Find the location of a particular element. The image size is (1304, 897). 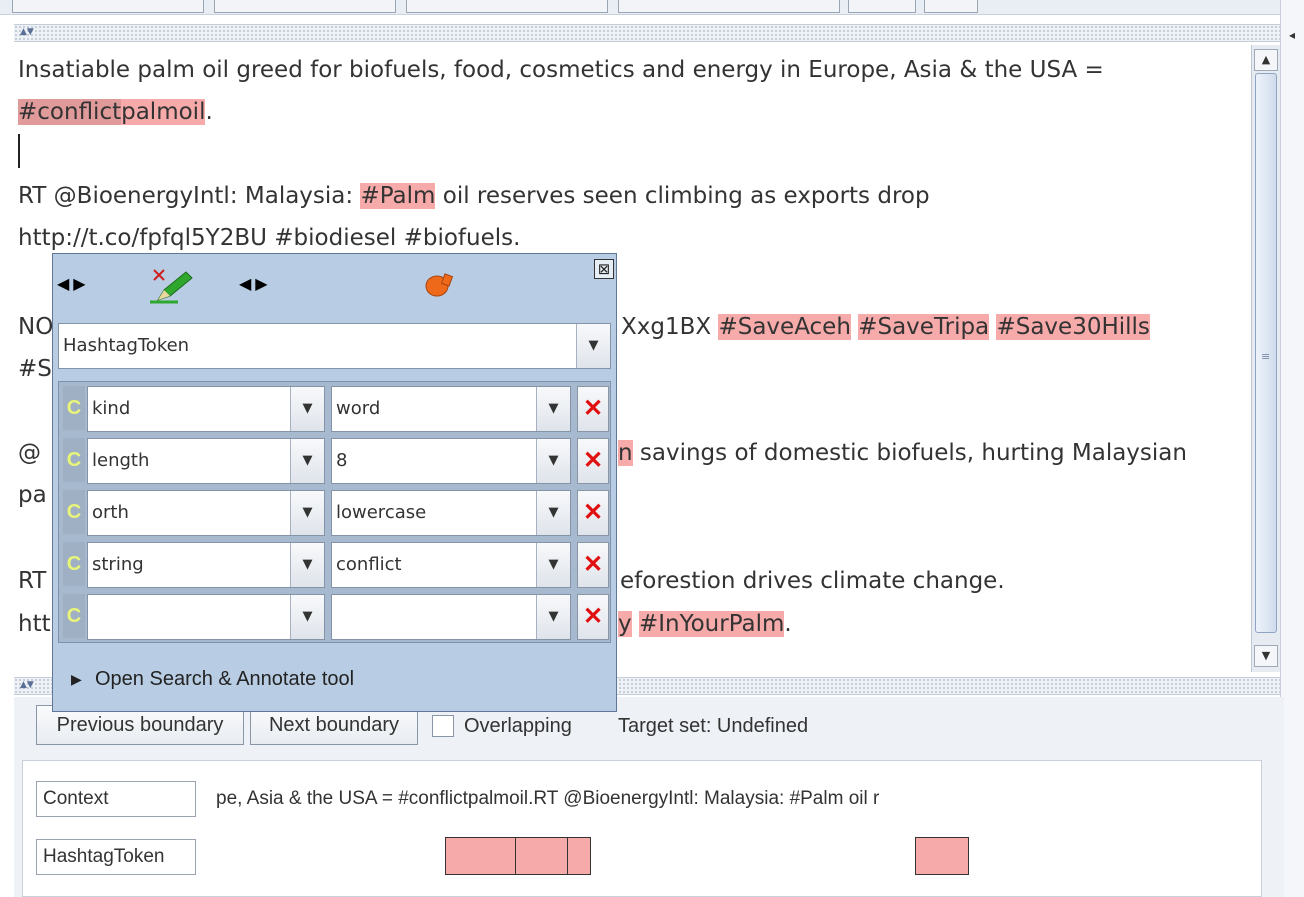

feature-row: Clength ▼ 8 ▼ ✕ is located at coordinates (334, 461).